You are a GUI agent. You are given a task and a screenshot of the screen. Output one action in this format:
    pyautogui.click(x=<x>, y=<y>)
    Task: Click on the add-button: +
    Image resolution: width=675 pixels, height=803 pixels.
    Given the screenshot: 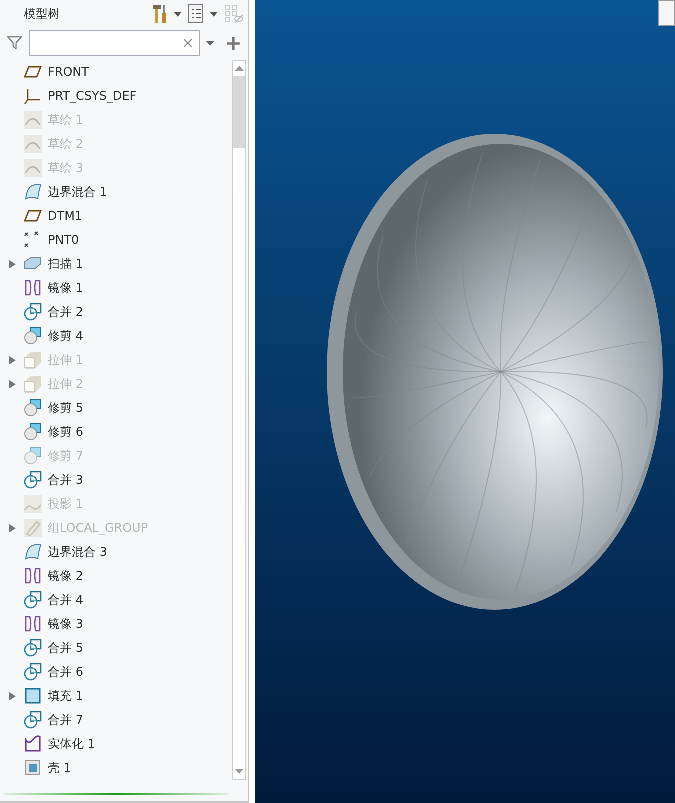 What is the action you would take?
    pyautogui.click(x=233, y=43)
    